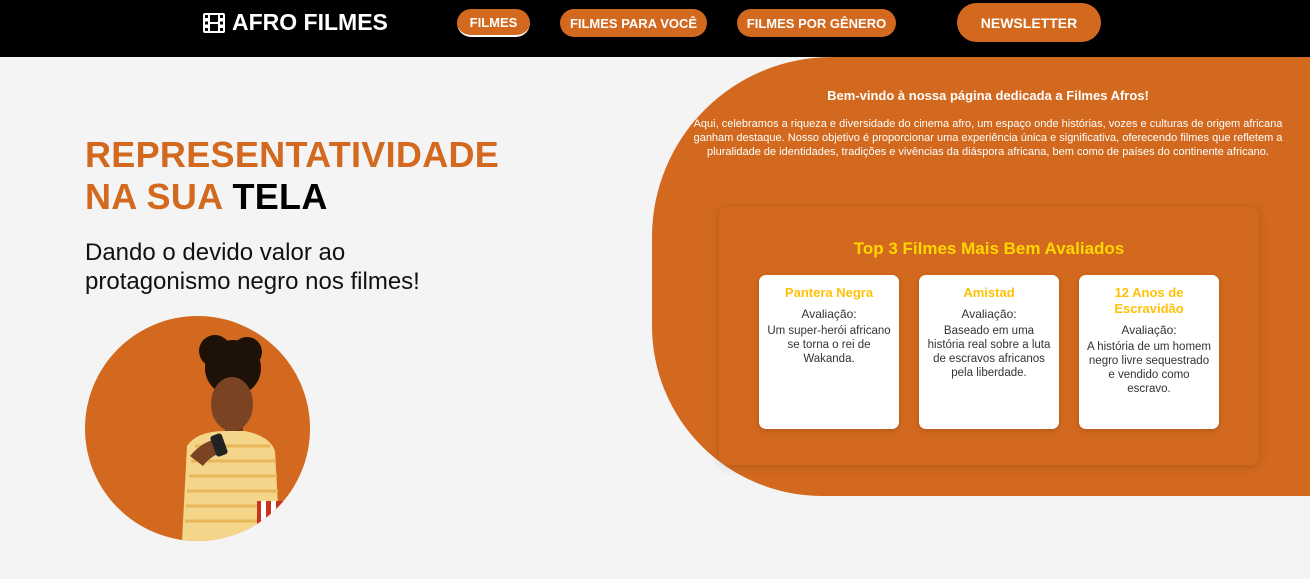 This screenshot has height=579, width=1310. I want to click on nav-filmes-por-genero-button: FILMES POR GÊNERO, so click(816, 23).